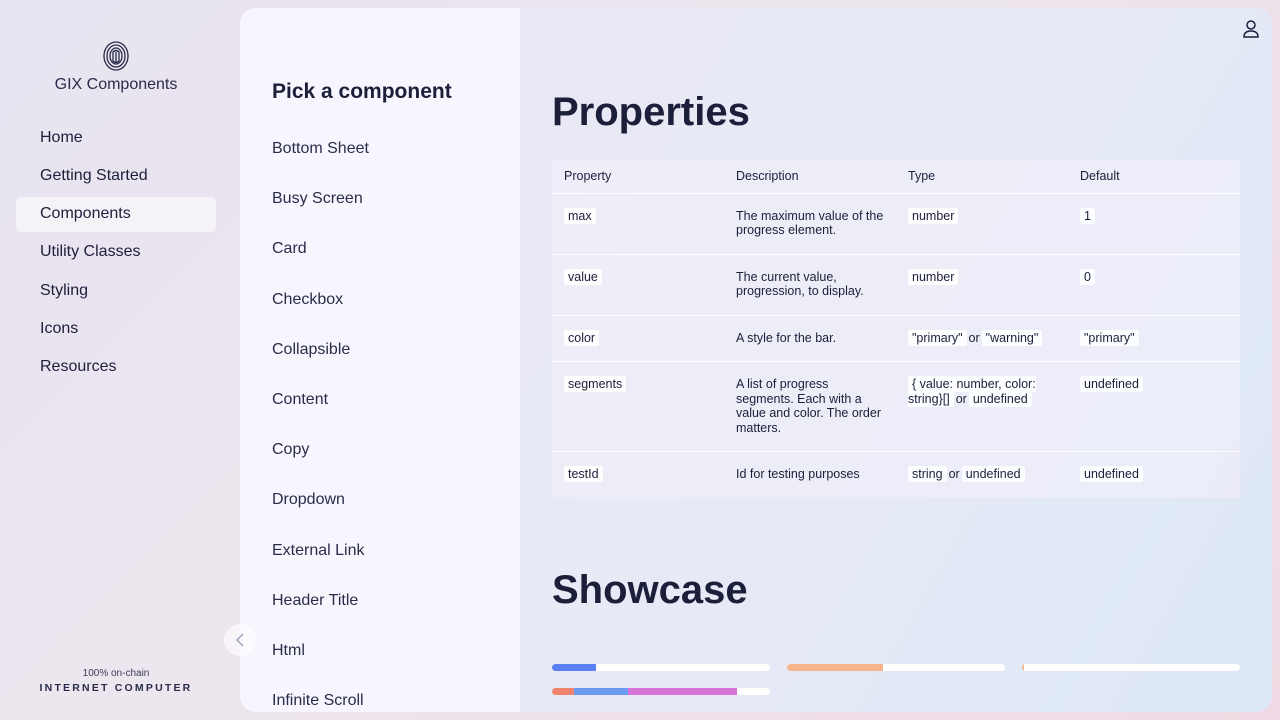 Image resolution: width=1280 pixels, height=720 pixels. What do you see at coordinates (937, 337) in the screenshot?
I see `type-value: "primary"` at bounding box center [937, 337].